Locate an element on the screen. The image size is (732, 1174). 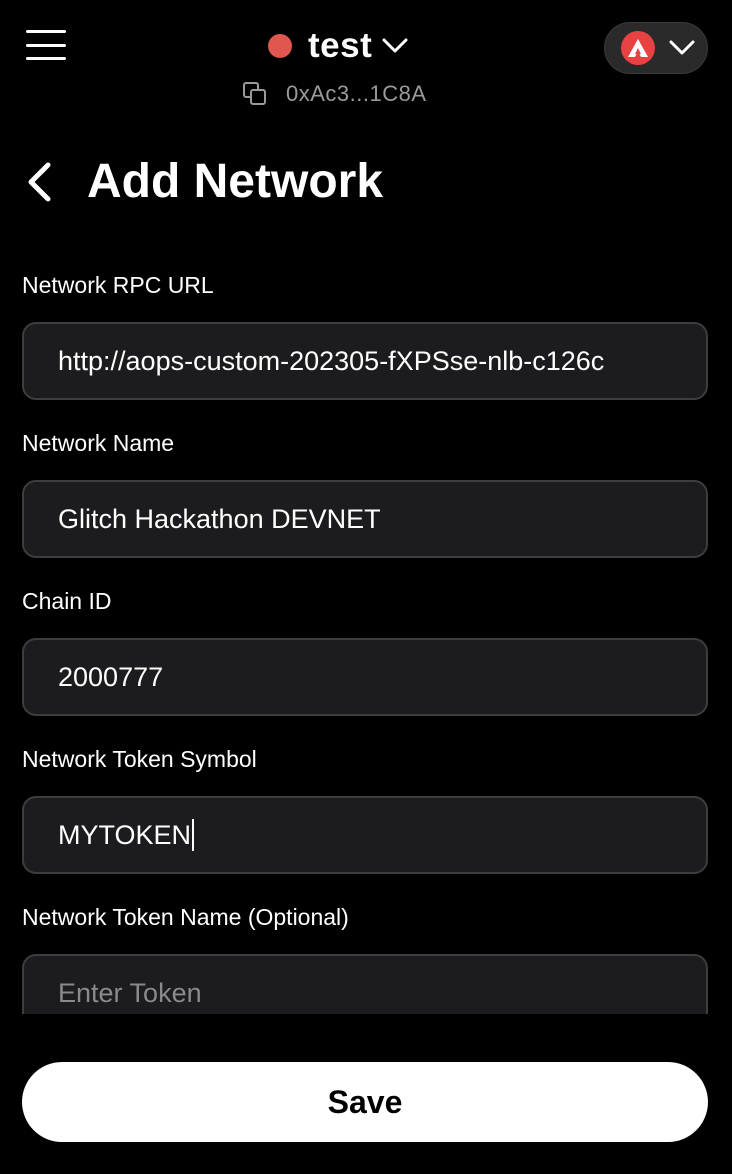
network-name-field: Network Name Glitch Hackathon DEVNET is located at coordinates (365, 493).